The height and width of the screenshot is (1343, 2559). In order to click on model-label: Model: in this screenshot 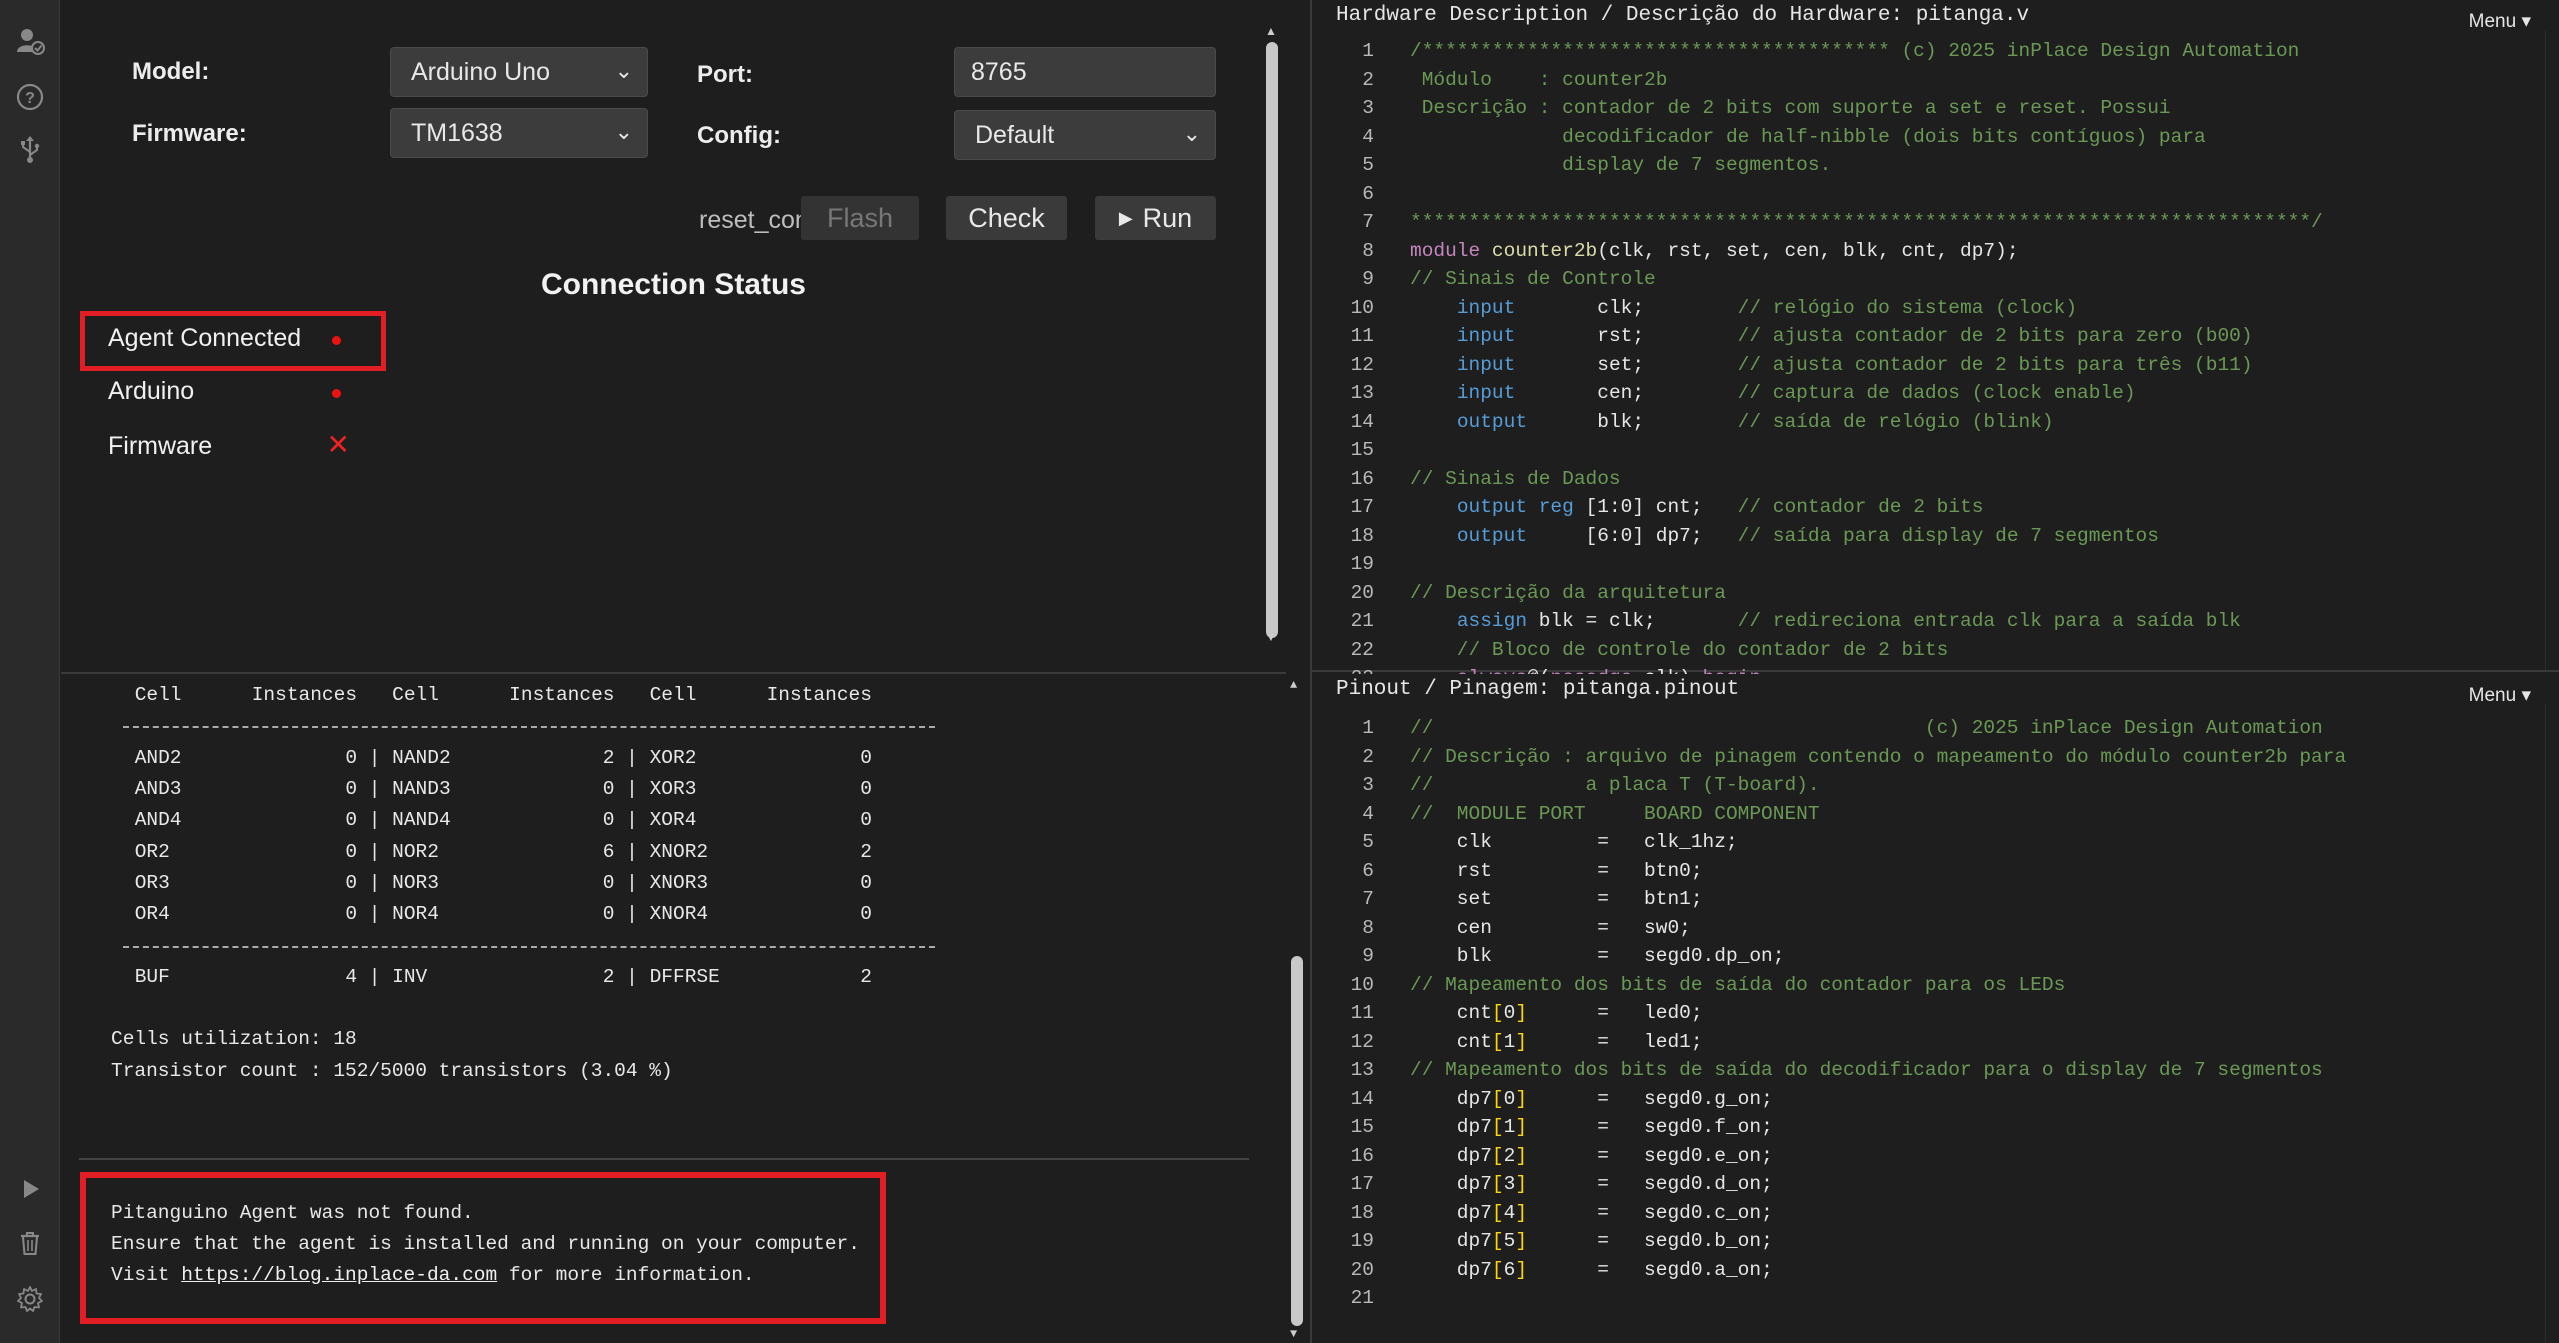, I will do `click(171, 71)`.